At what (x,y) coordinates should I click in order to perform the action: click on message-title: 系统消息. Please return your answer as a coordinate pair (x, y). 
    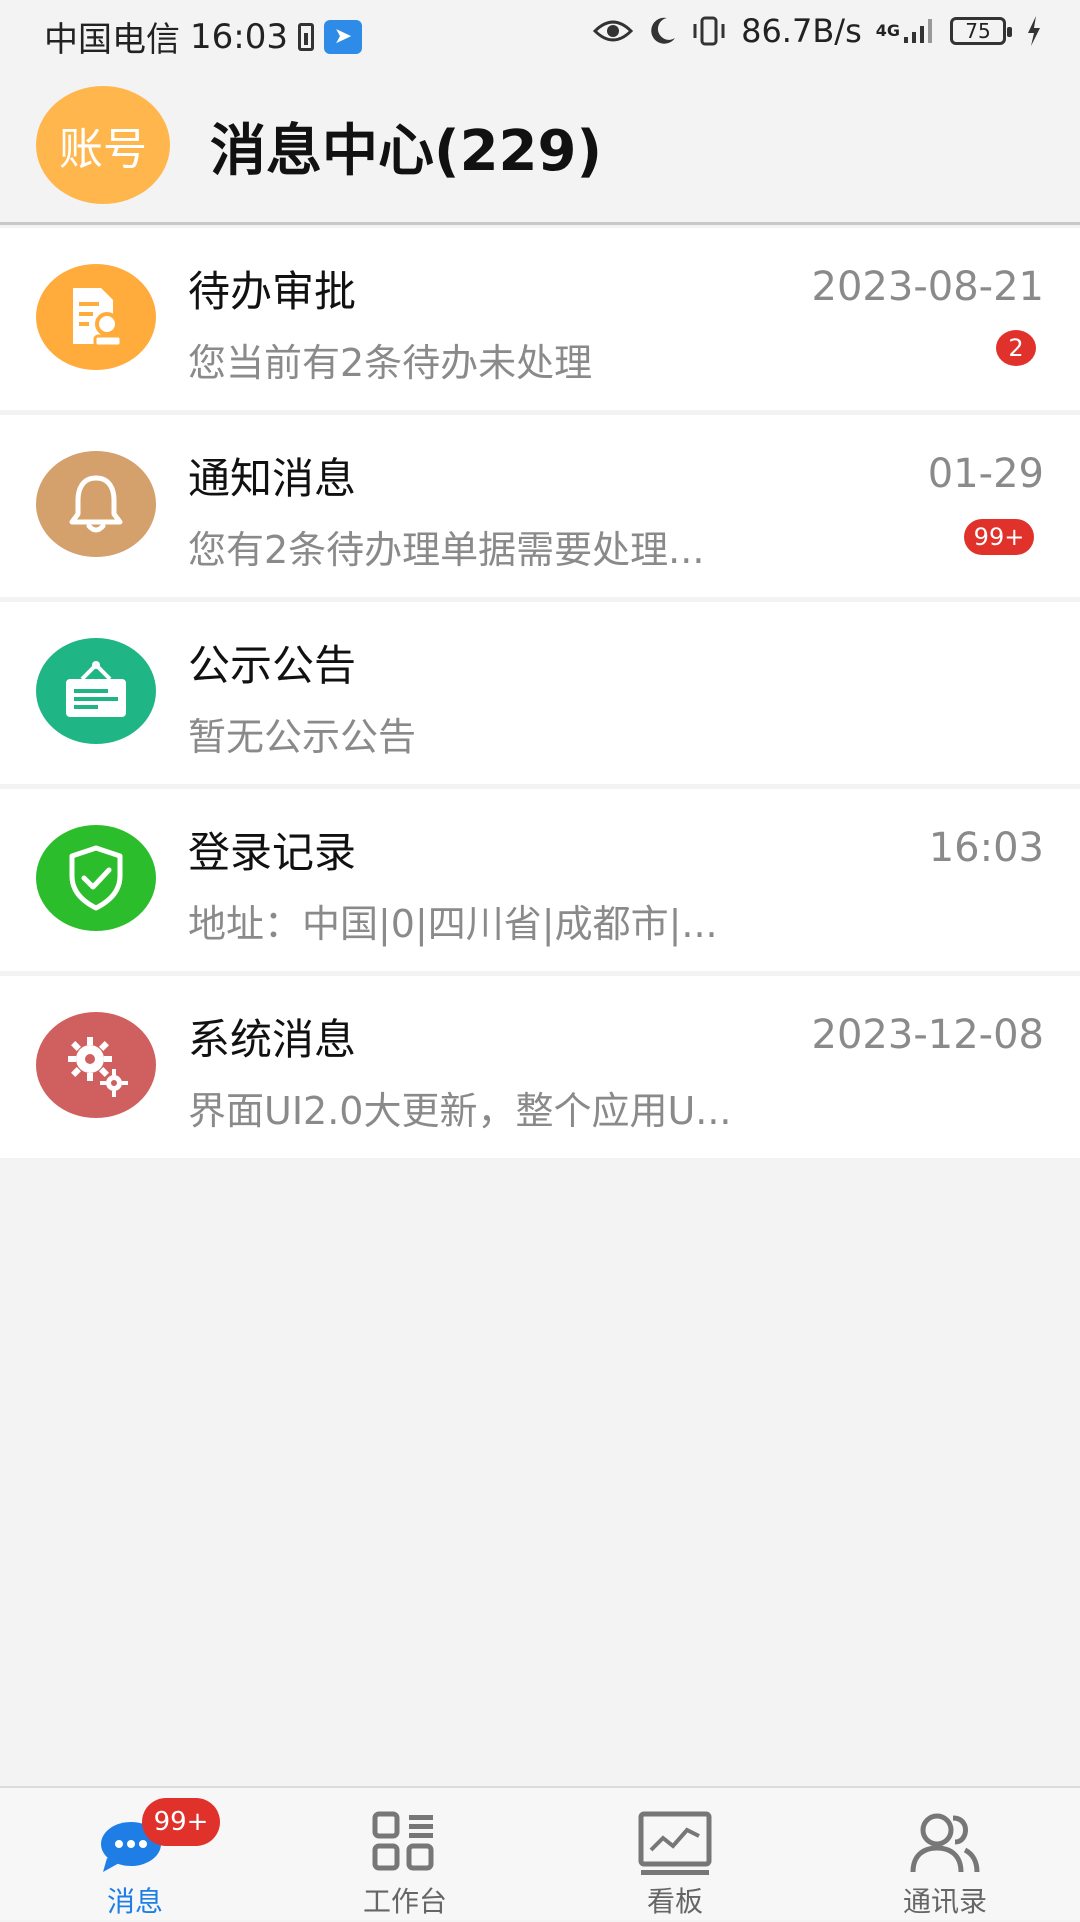
    Looking at the image, I should click on (272, 1039).